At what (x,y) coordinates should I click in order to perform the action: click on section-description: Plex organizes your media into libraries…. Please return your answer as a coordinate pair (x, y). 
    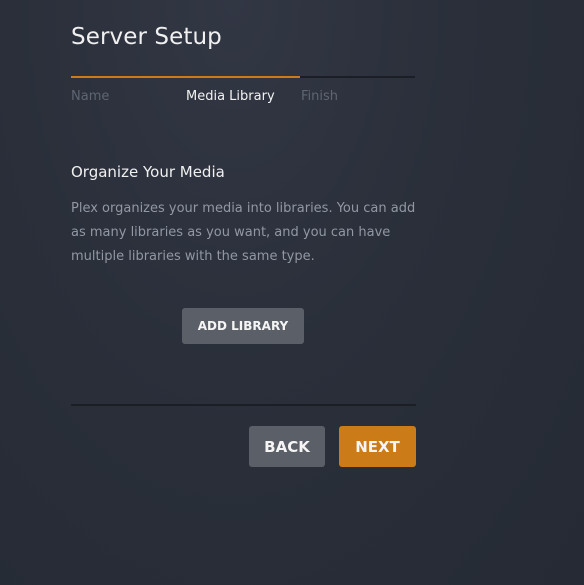
    Looking at the image, I should click on (243, 232).